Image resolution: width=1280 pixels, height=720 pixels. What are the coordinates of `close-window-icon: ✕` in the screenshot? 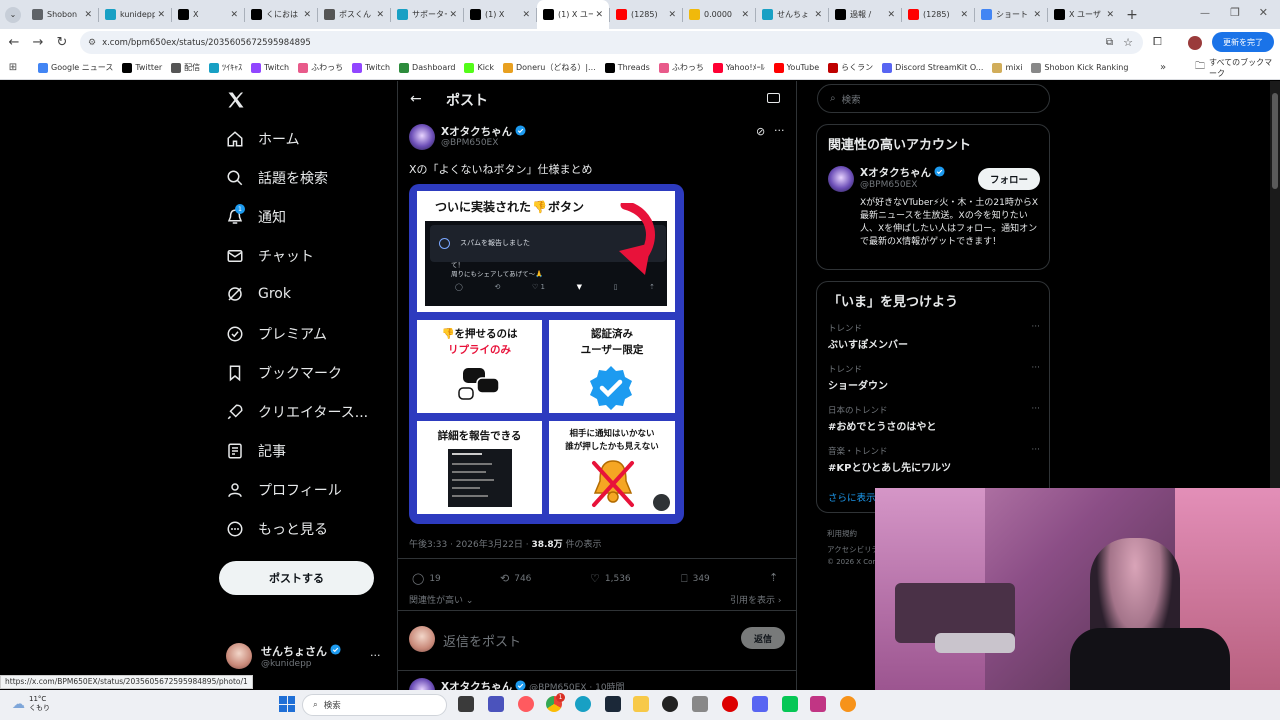 It's located at (1263, 12).